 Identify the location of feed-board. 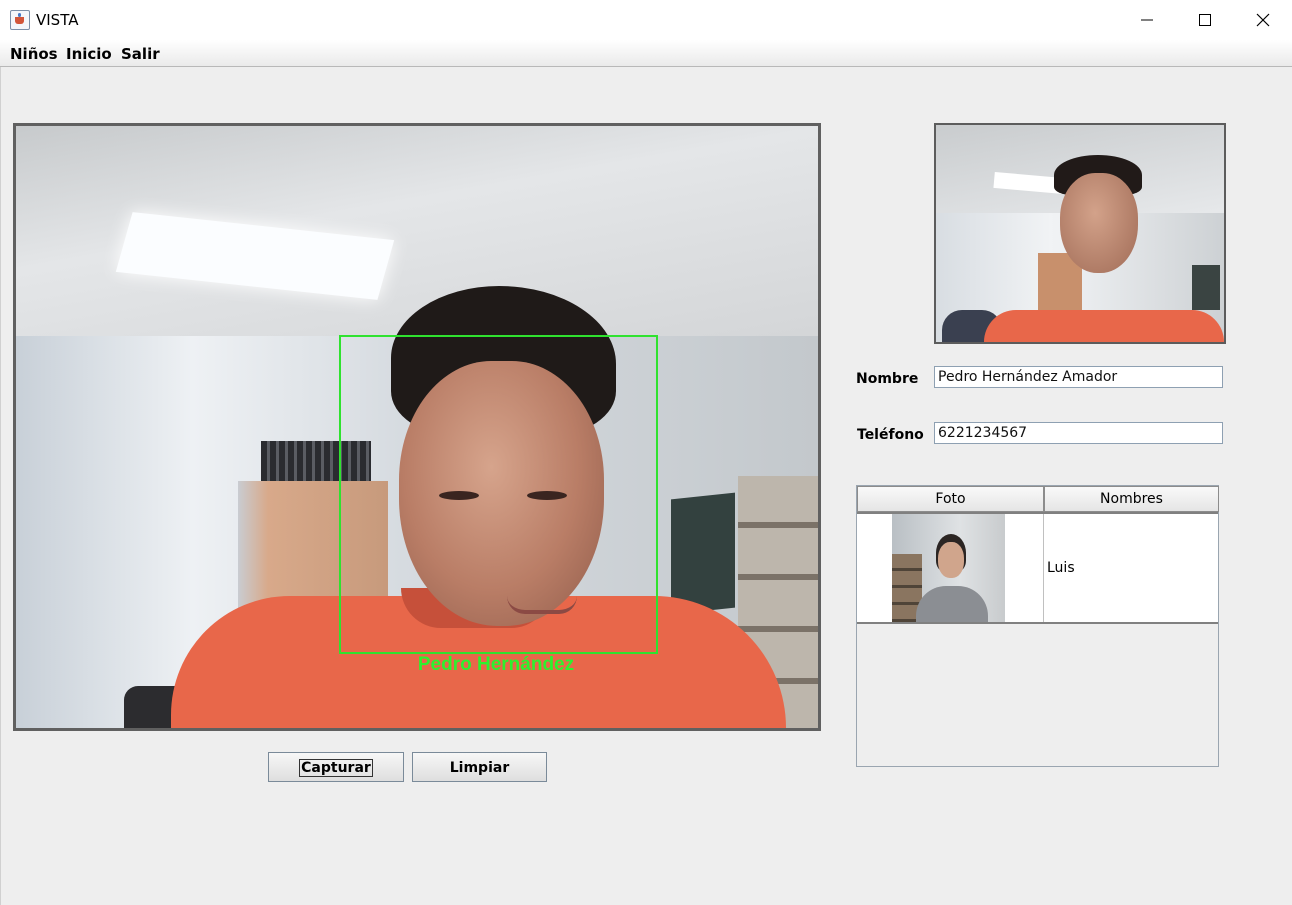
(703, 553).